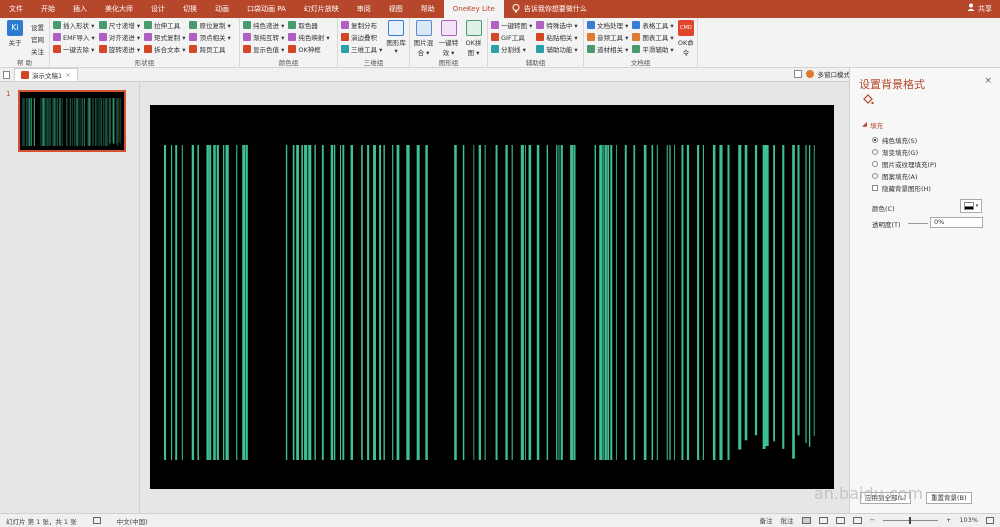  I want to click on zoom-in-icon: +, so click(948, 520).